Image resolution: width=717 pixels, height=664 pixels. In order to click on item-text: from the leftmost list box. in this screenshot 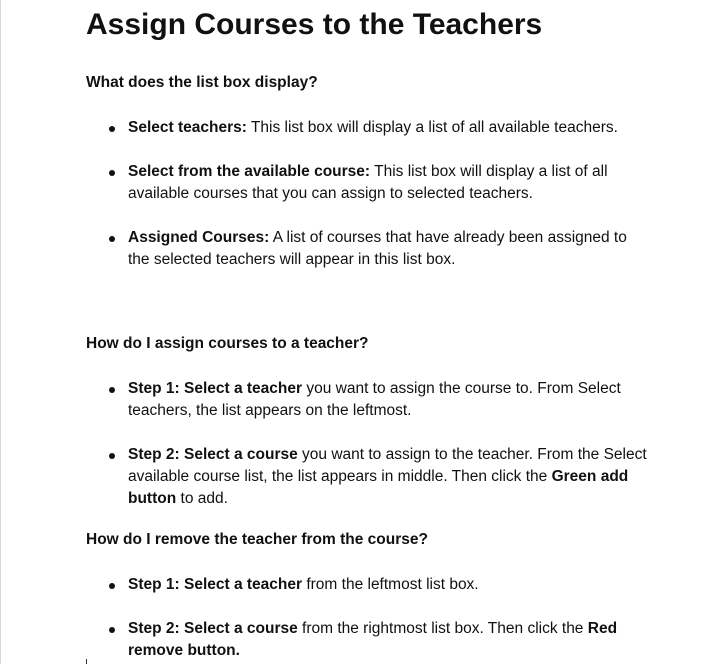, I will do `click(390, 584)`.